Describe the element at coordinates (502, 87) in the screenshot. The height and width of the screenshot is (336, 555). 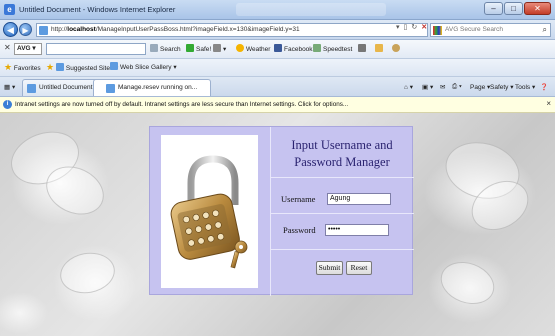
I see `safety-menu: Safety ▾` at that location.